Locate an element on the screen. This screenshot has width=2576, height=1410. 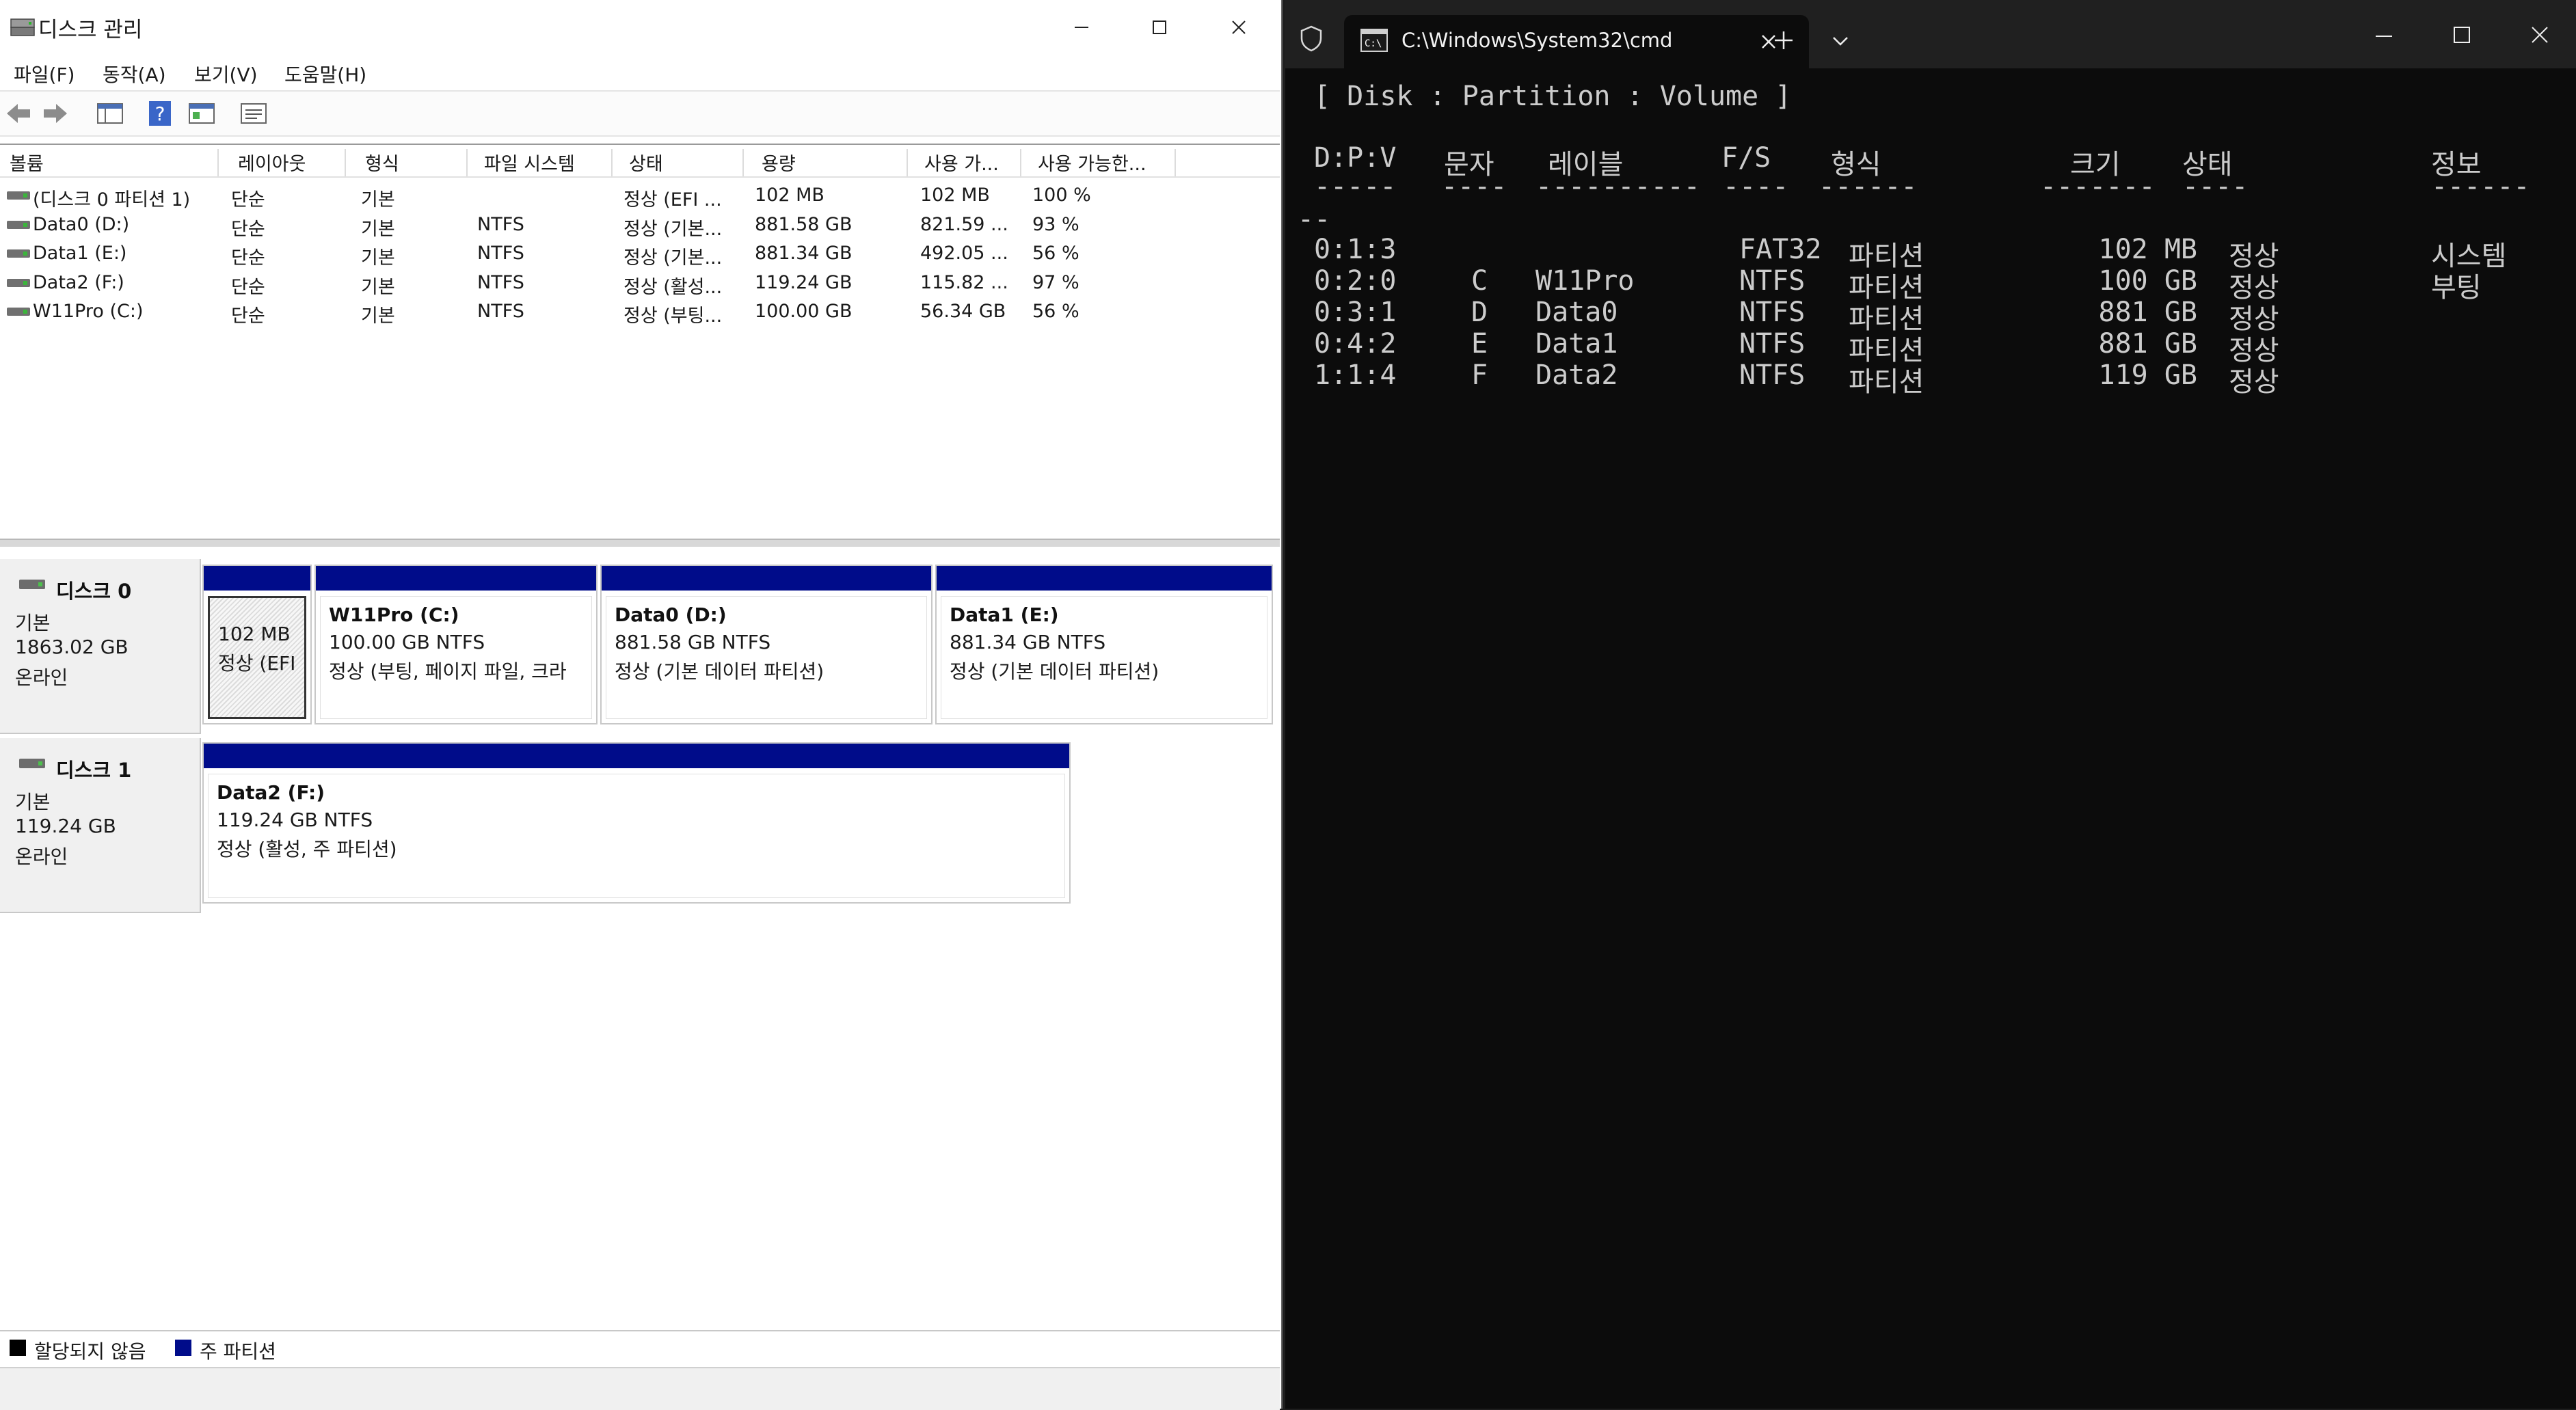
forward-arrow-icon is located at coordinates (55, 113).